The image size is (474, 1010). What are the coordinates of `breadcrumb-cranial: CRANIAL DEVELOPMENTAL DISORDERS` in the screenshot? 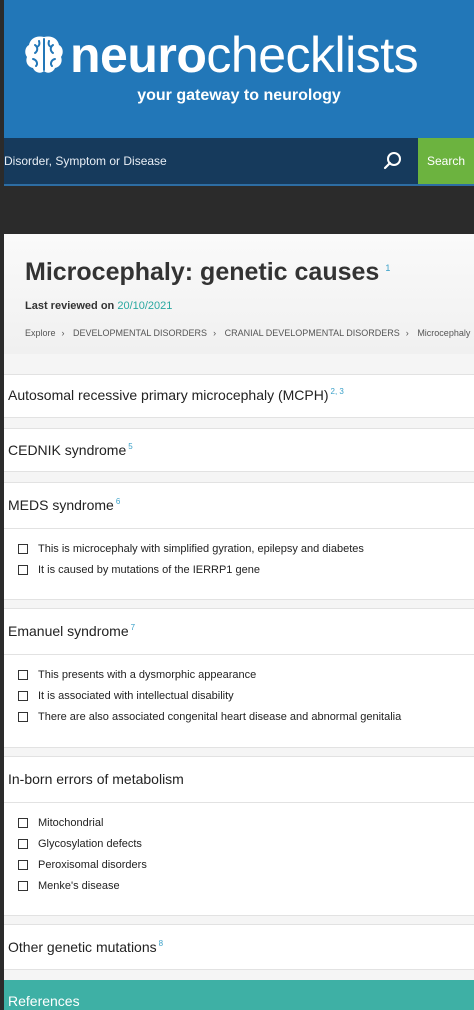 It's located at (312, 333).